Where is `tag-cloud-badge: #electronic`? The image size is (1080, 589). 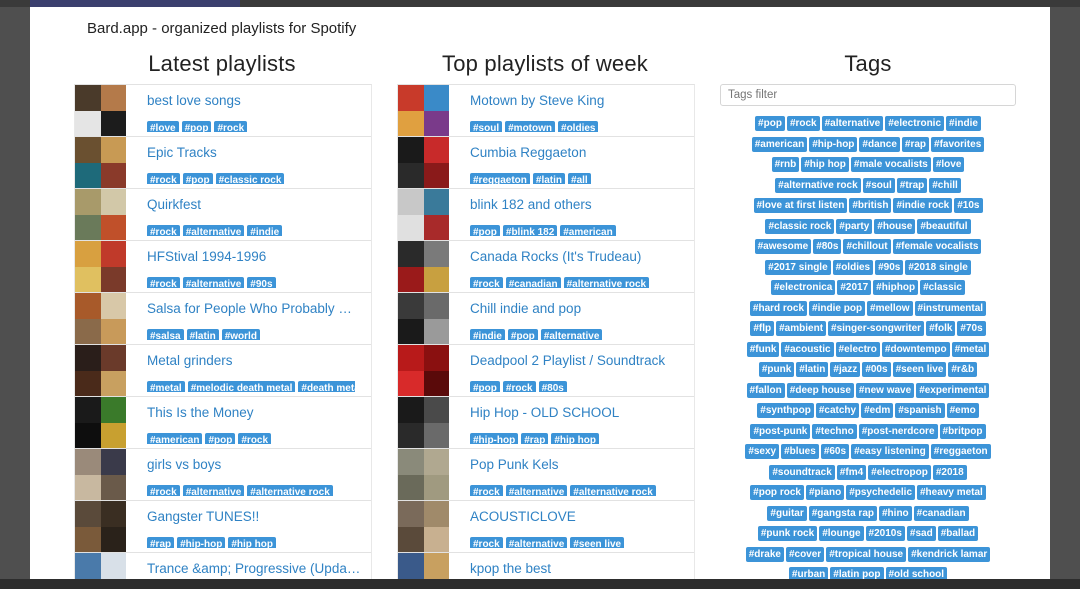 tag-cloud-badge: #electronic is located at coordinates (915, 123).